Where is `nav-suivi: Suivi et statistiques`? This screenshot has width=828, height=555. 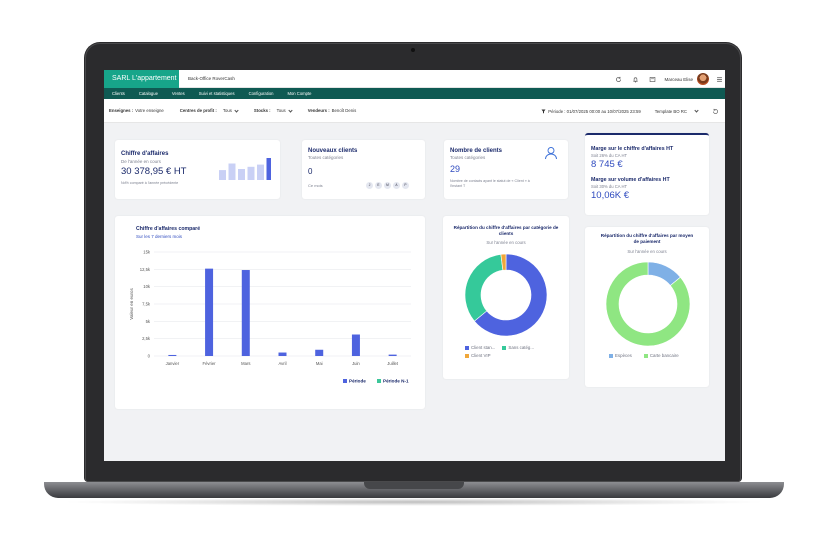 nav-suivi: Suivi et statistiques is located at coordinates (217, 93).